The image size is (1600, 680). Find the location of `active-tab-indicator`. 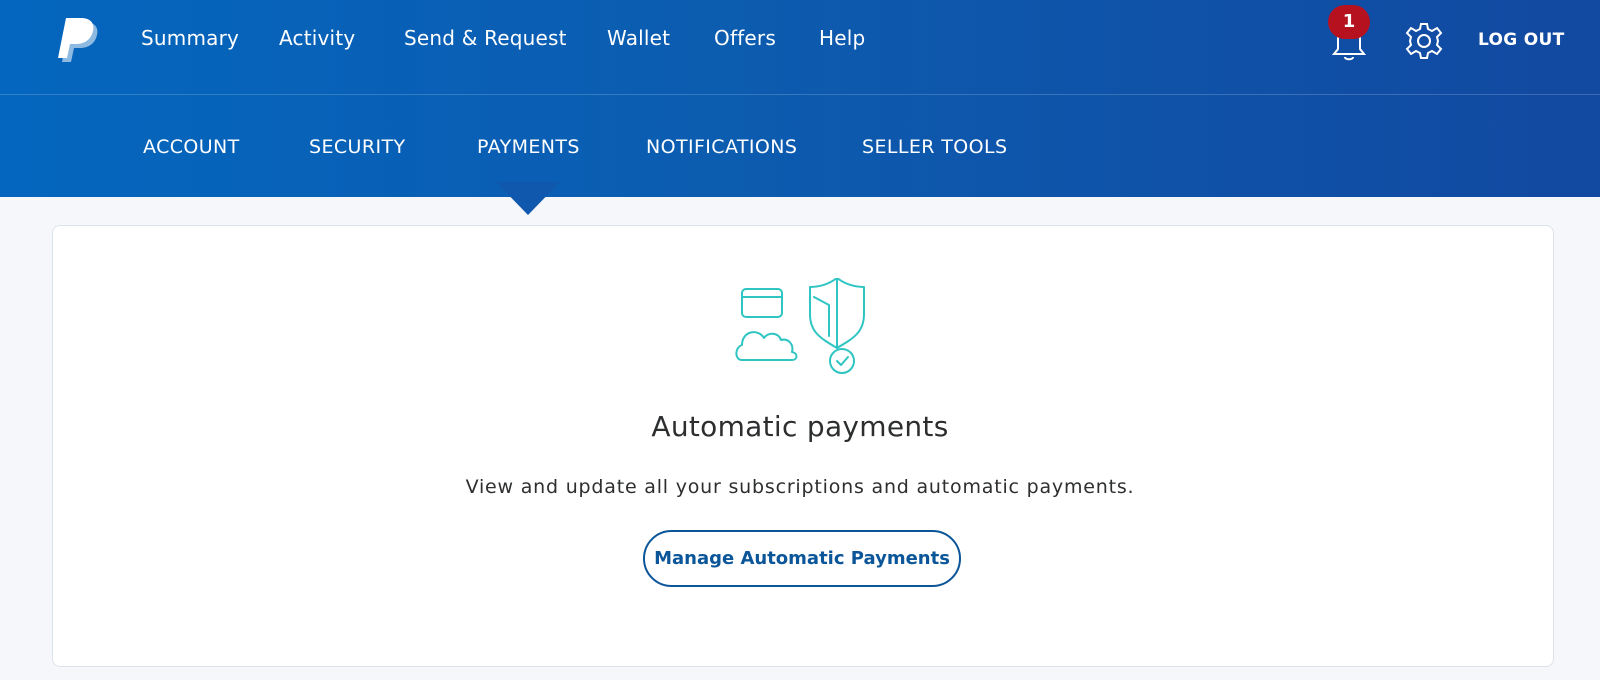

active-tab-indicator is located at coordinates (528, 198).